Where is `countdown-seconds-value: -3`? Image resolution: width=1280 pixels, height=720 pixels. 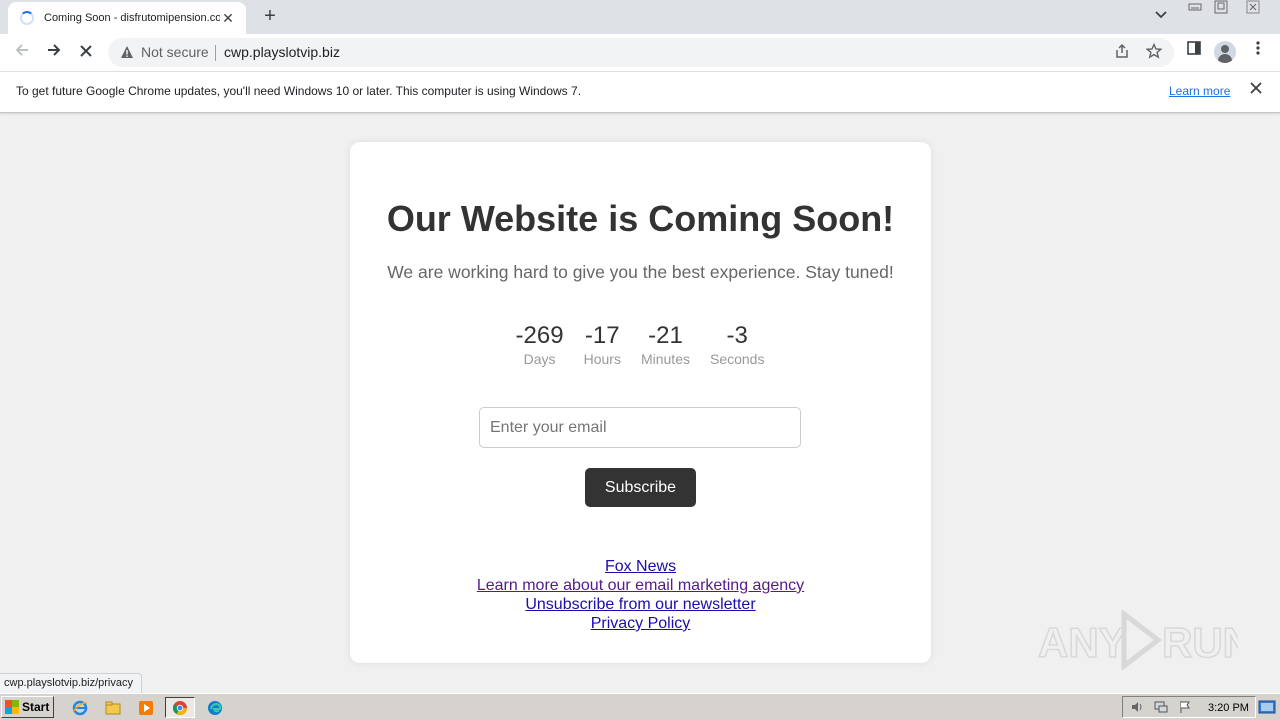
countdown-seconds-value: -3 is located at coordinates (737, 335).